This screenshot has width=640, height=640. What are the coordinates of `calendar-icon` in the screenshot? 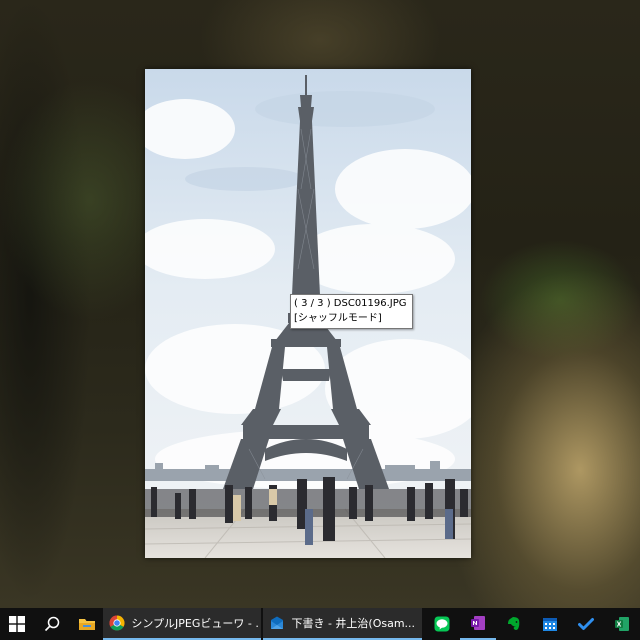 It's located at (549, 624).